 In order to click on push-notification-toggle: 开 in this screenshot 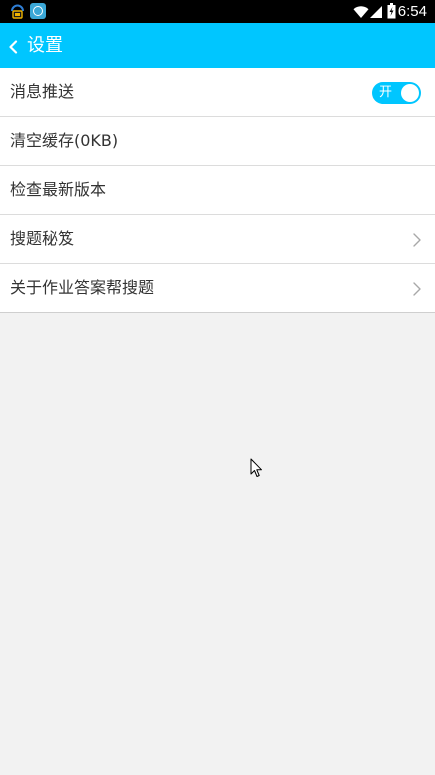, I will do `click(396, 93)`.